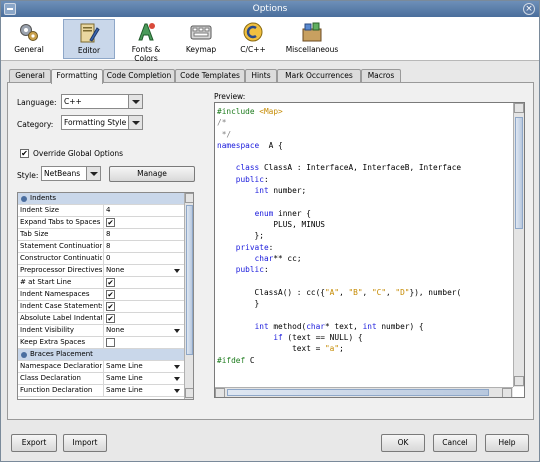  Describe the element at coordinates (339, 111) in the screenshot. I see `code-line: #include <Map>` at that location.